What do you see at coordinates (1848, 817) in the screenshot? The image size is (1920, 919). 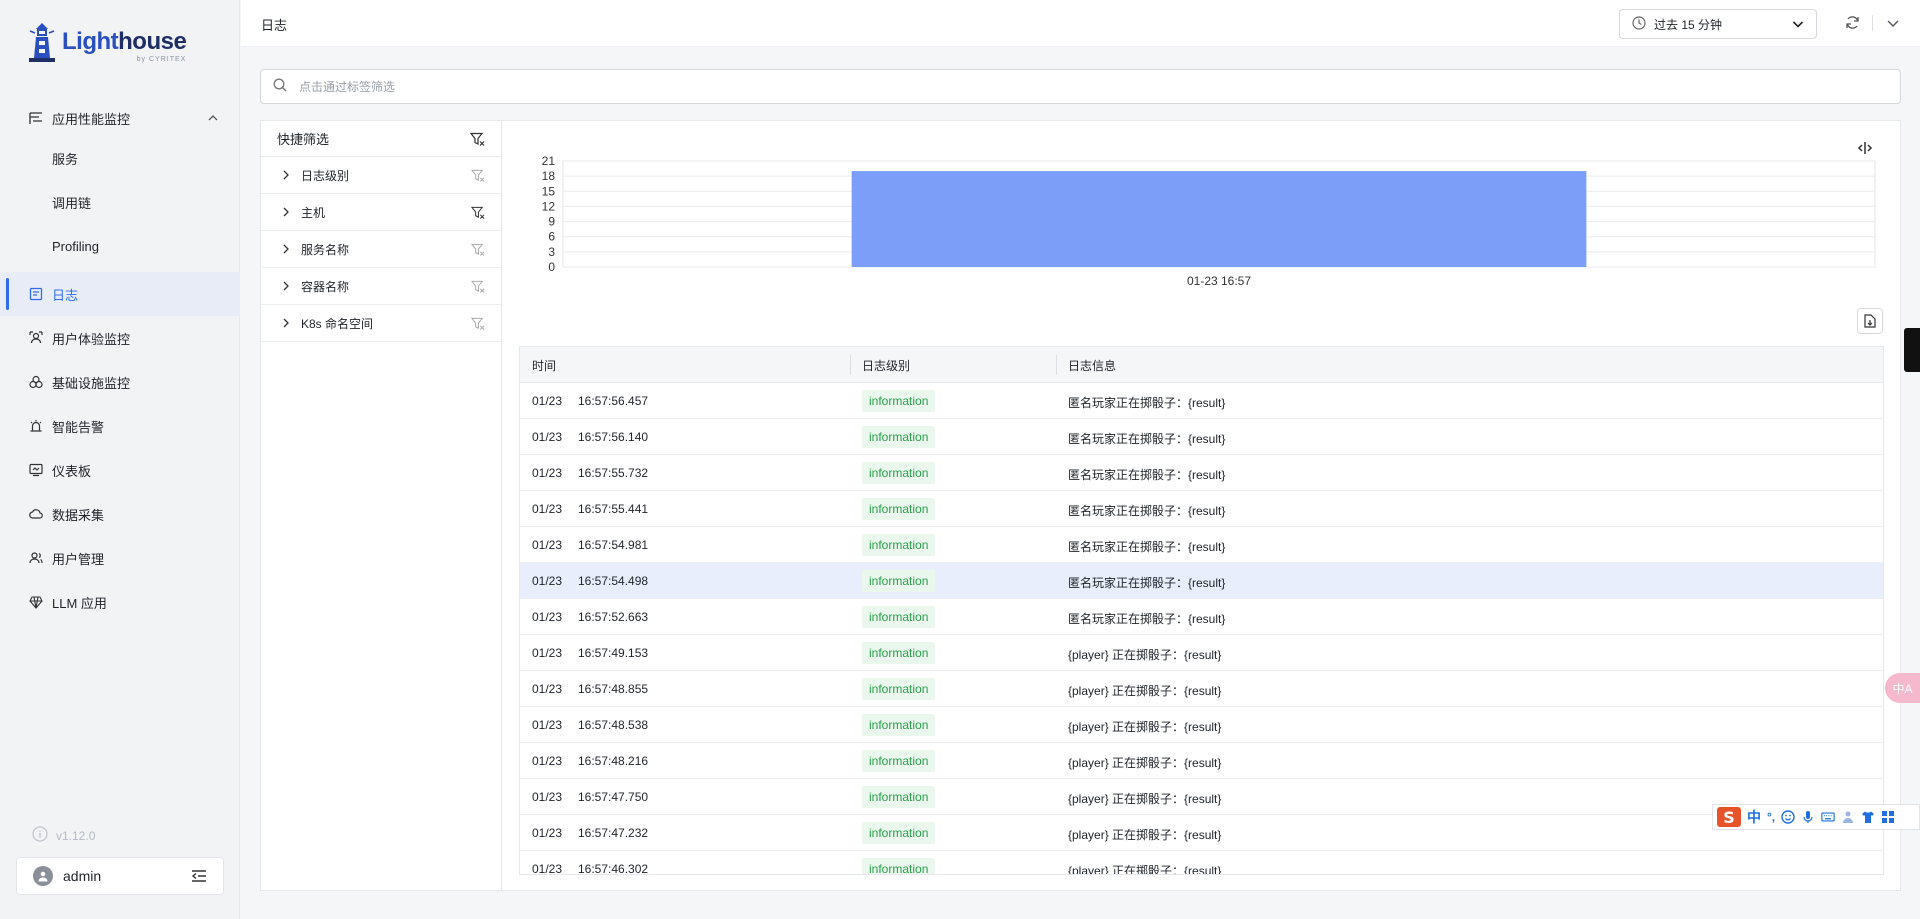 I see `person-icon` at bounding box center [1848, 817].